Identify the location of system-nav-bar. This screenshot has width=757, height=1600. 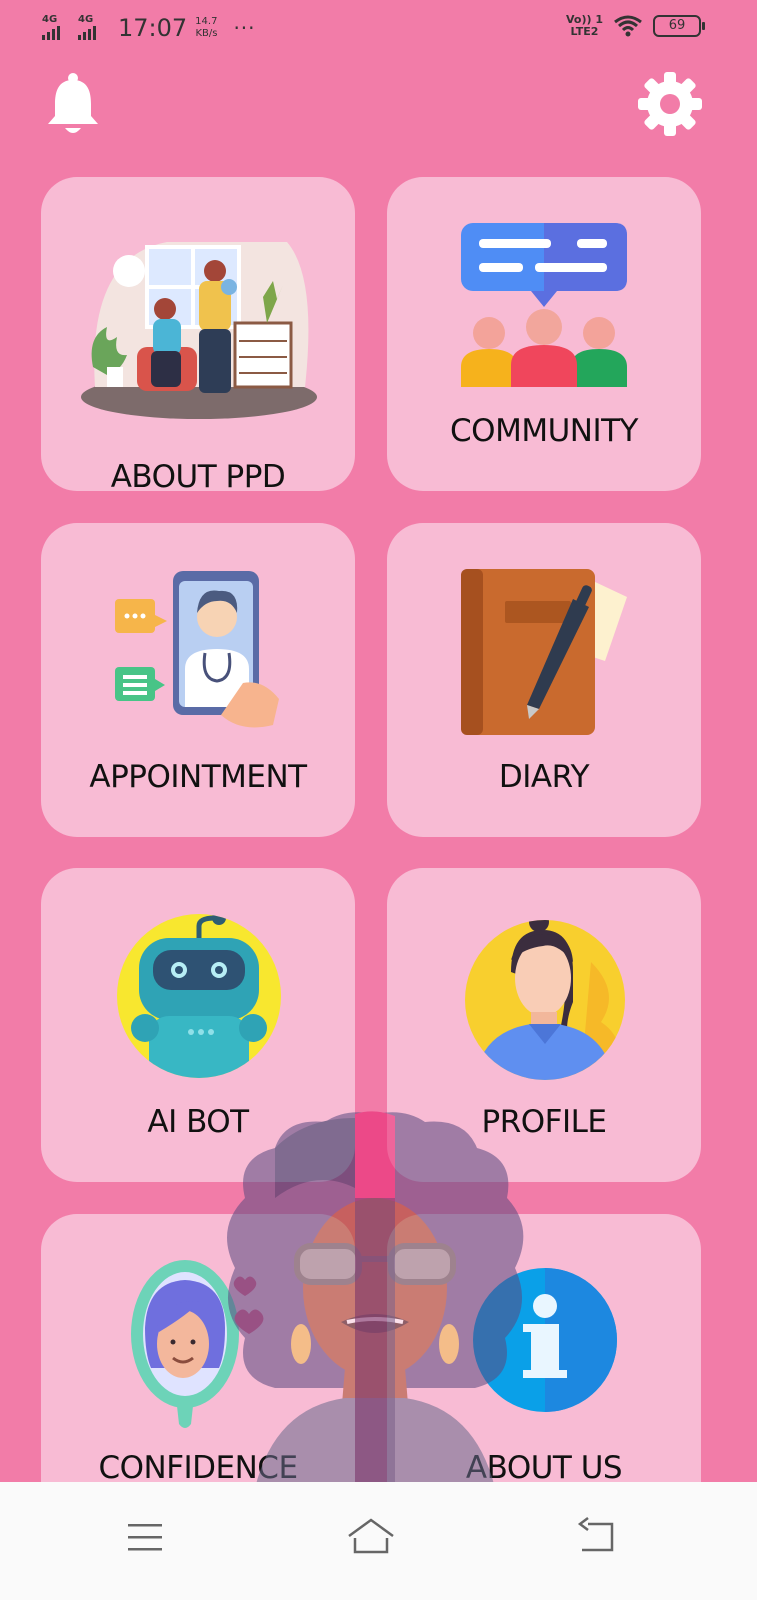
(378, 1541).